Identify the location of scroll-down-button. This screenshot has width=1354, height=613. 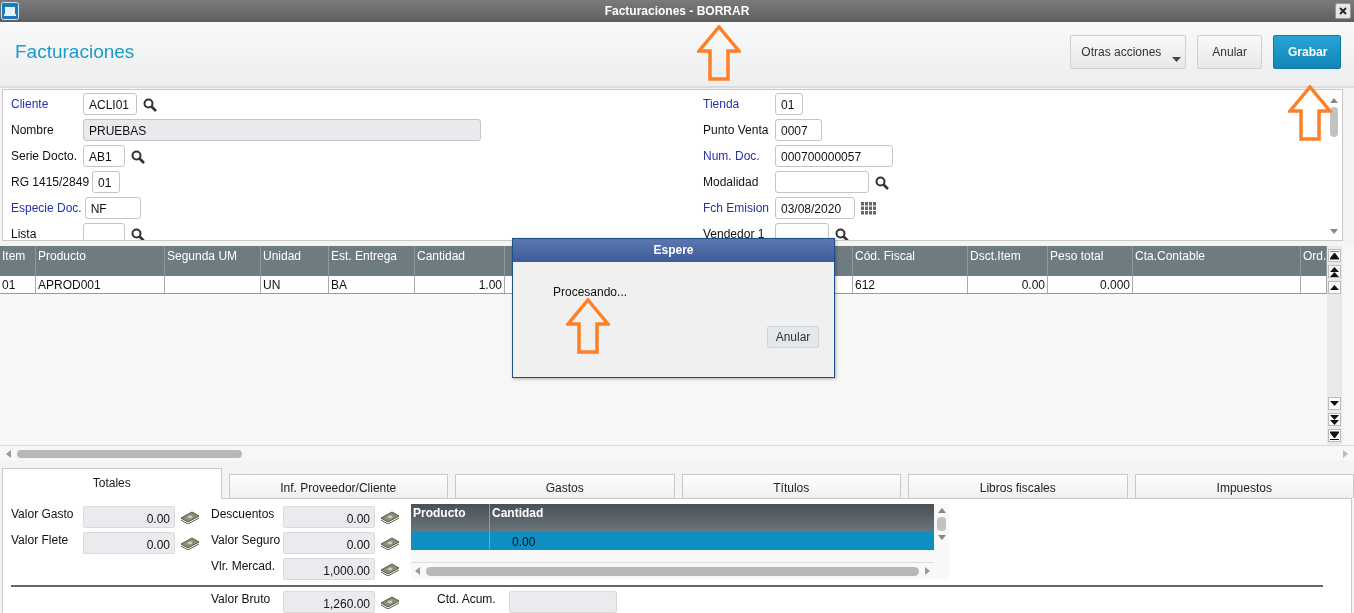
(1334, 403).